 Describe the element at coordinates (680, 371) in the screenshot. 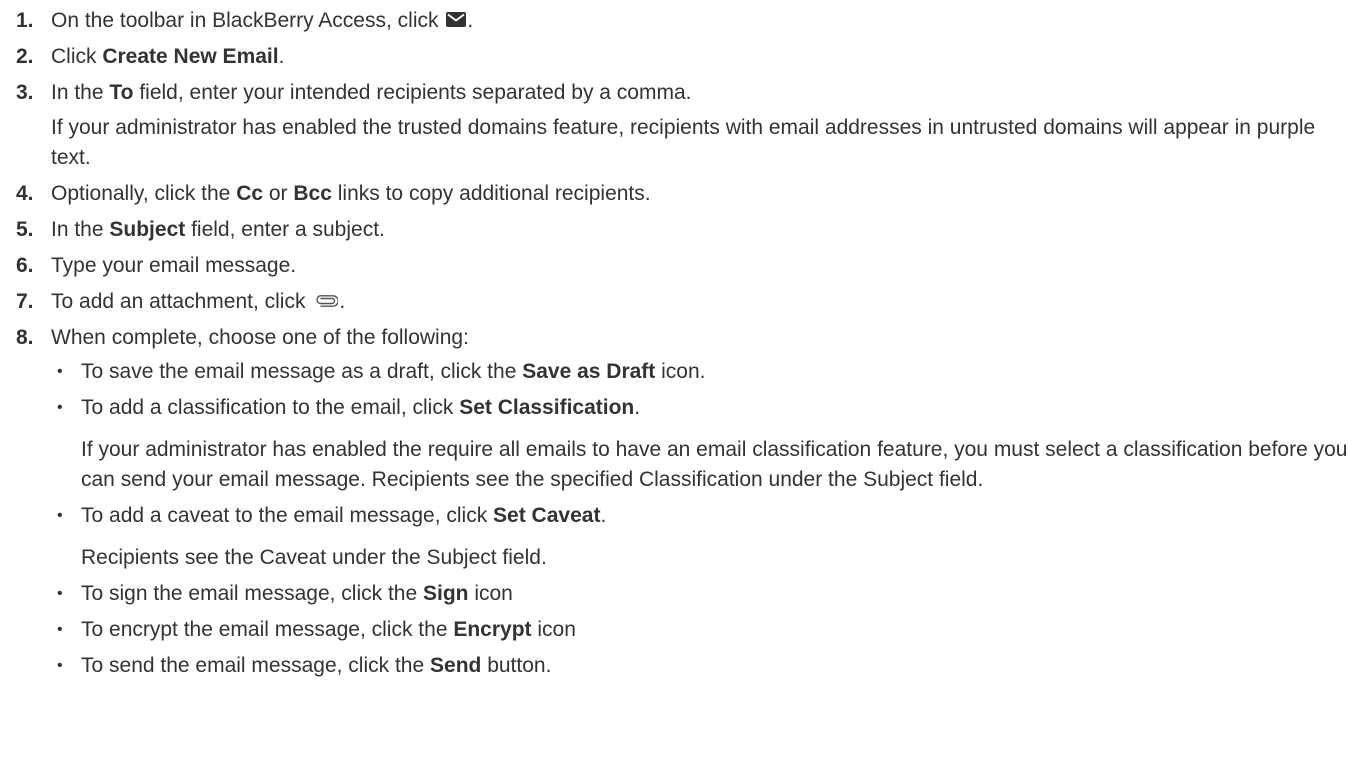

I see `option-text-end: icon.` at that location.